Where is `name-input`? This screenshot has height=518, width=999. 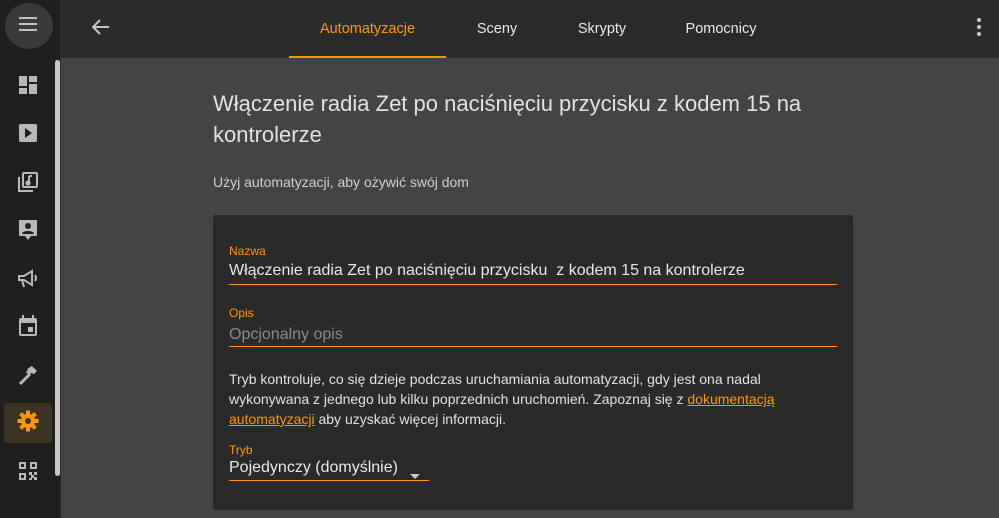 name-input is located at coordinates (532, 271).